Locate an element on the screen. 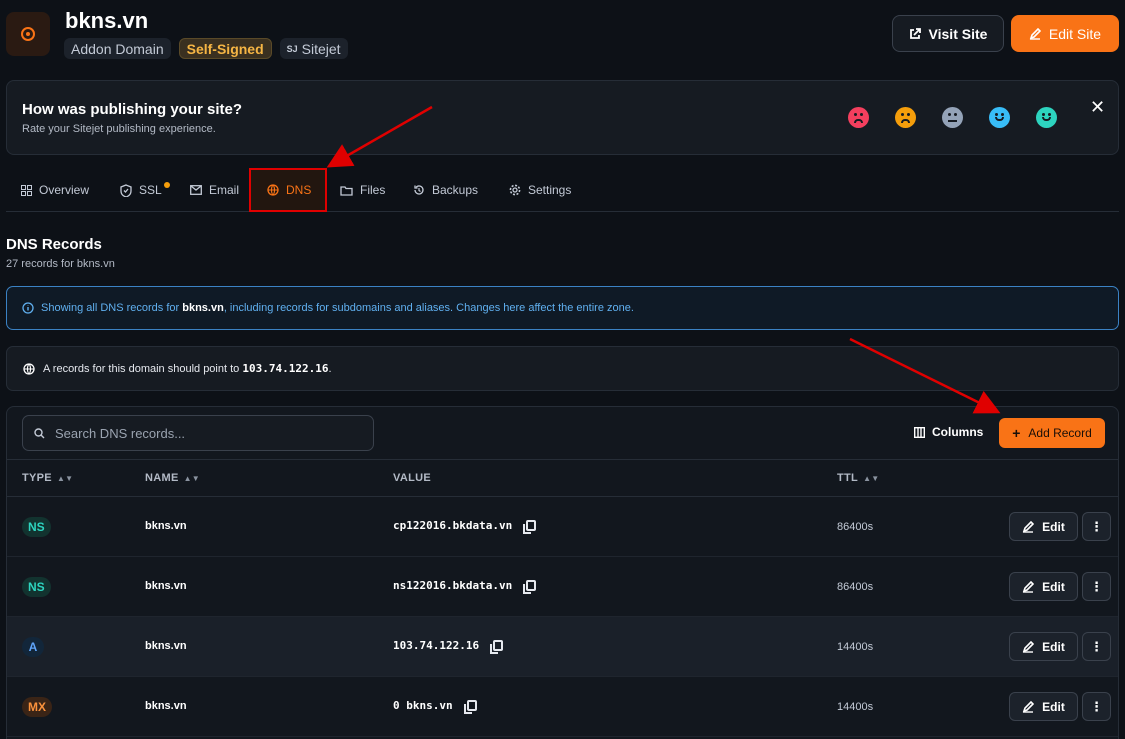  very-satisfied-icon is located at coordinates (1046, 117).